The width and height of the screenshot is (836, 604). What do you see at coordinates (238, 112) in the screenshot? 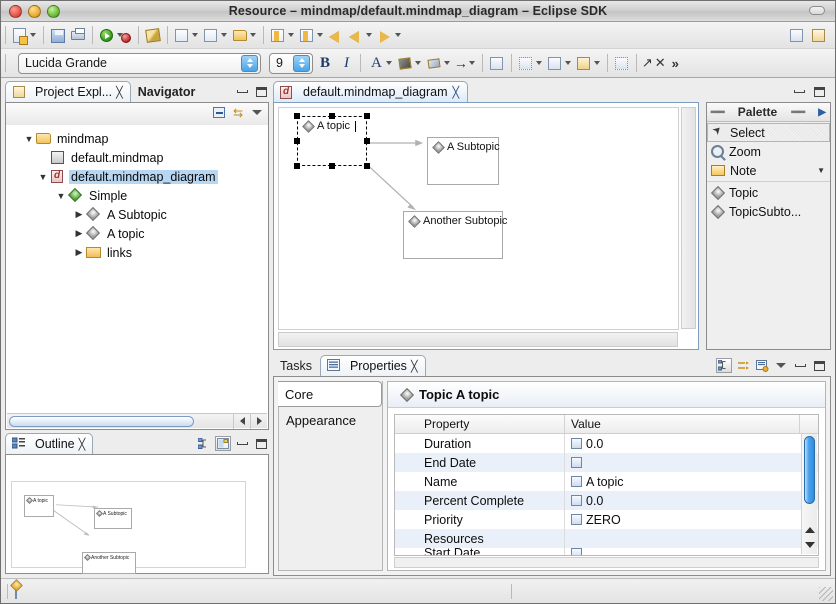
I see `link-with-editor-icon: ⇆` at bounding box center [238, 112].